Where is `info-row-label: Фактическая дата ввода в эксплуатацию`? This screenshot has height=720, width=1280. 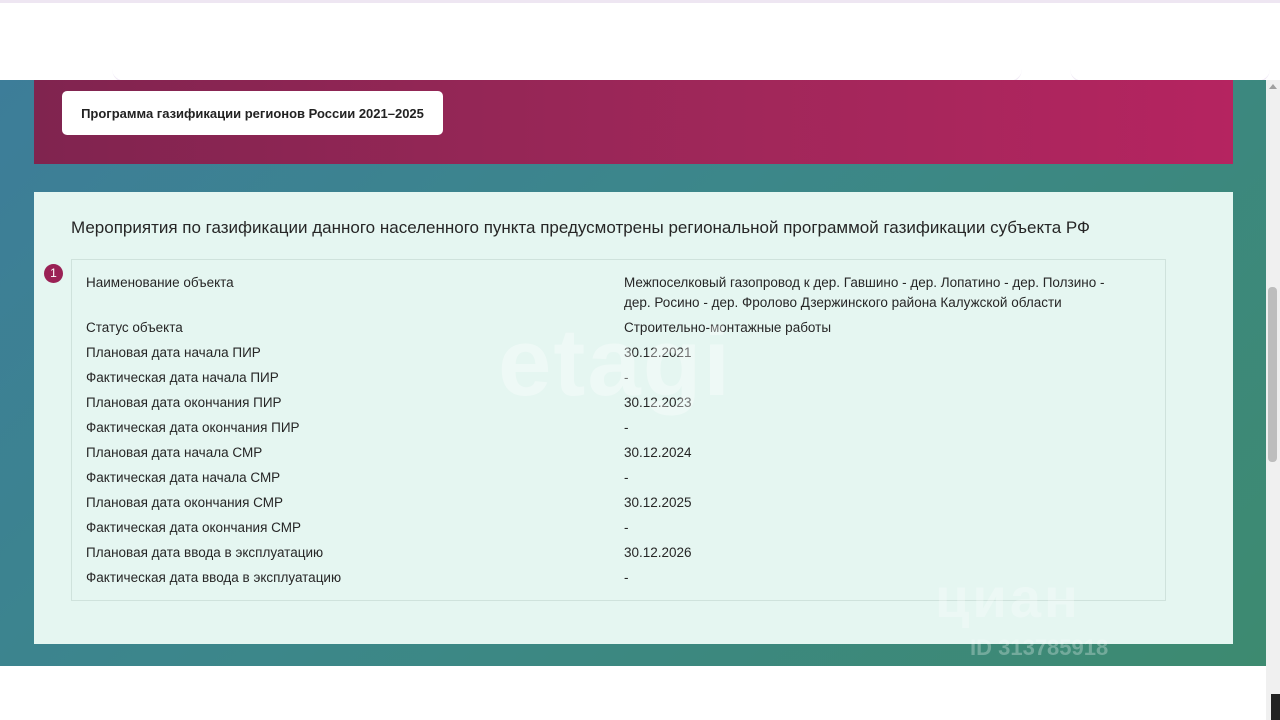 info-row-label: Фактическая дата ввода в эксплуатацию is located at coordinates (214, 577).